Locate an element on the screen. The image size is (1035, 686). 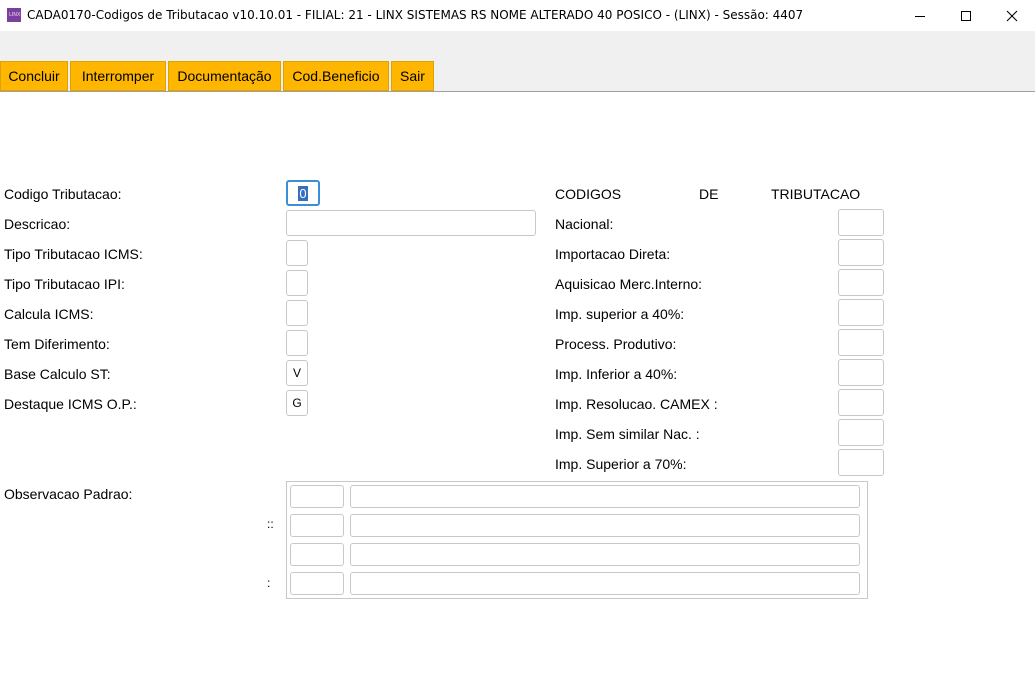
tipo-icms-field is located at coordinates (297, 253).